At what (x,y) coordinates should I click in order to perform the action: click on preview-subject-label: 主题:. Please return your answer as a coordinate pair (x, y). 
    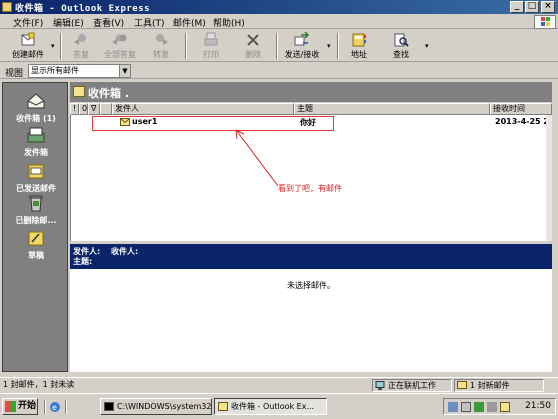
    Looking at the image, I should click on (83, 261).